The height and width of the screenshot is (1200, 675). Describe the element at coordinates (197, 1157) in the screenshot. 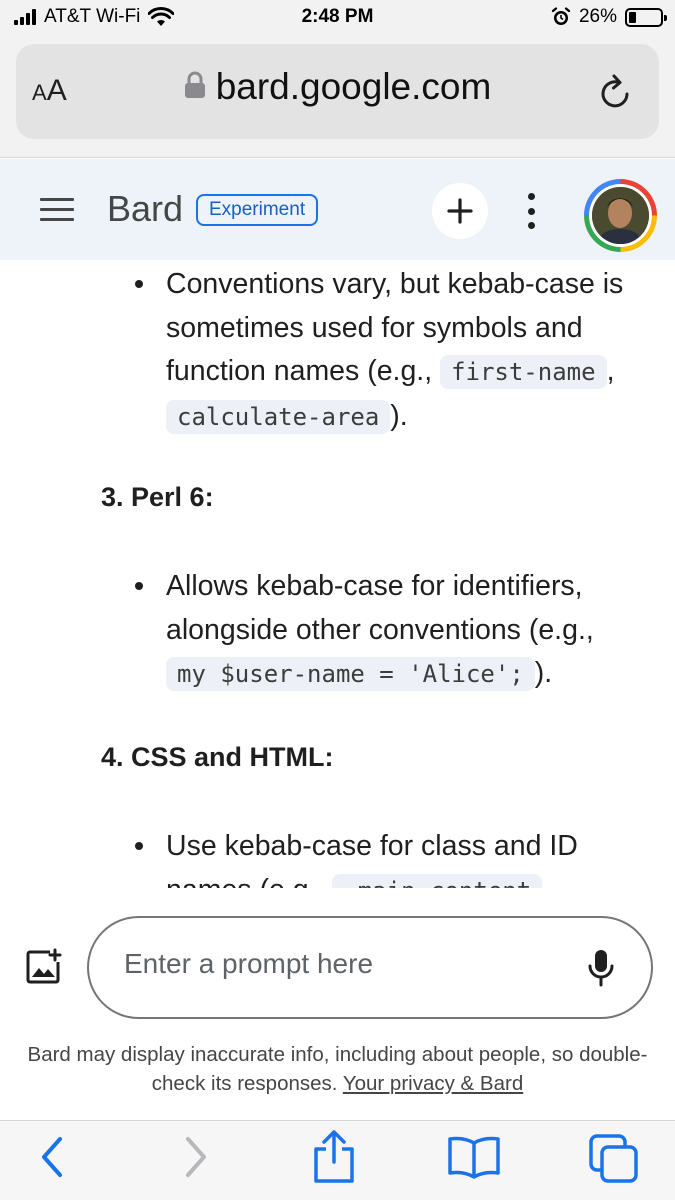

I see `forward-icon` at that location.